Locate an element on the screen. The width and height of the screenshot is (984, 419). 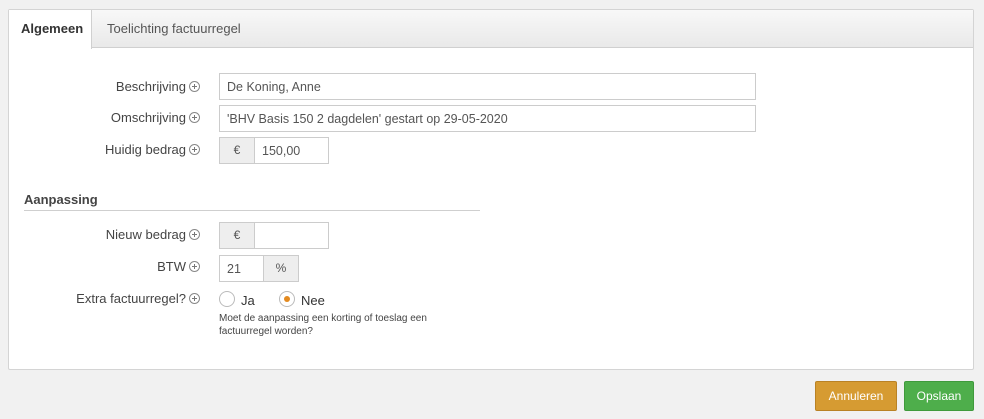
nieuw-bedrag-field is located at coordinates (291, 235).